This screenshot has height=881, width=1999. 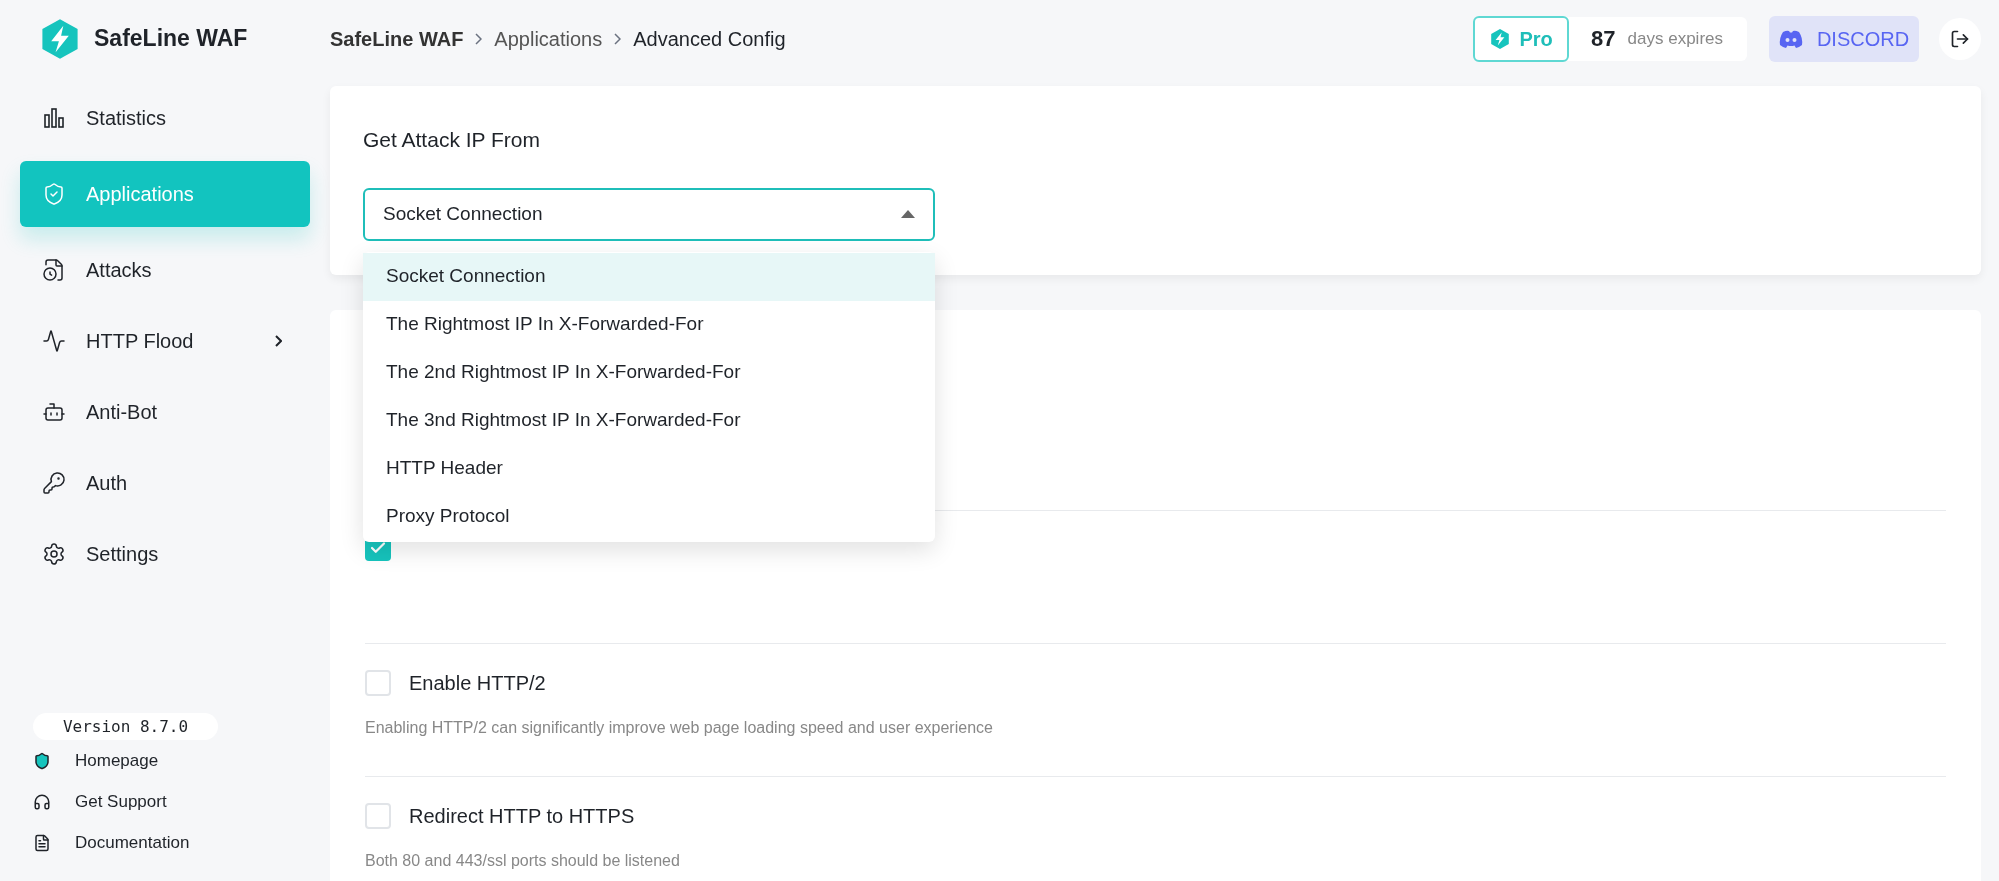 I want to click on select-field: Socket Connection, so click(x=649, y=214).